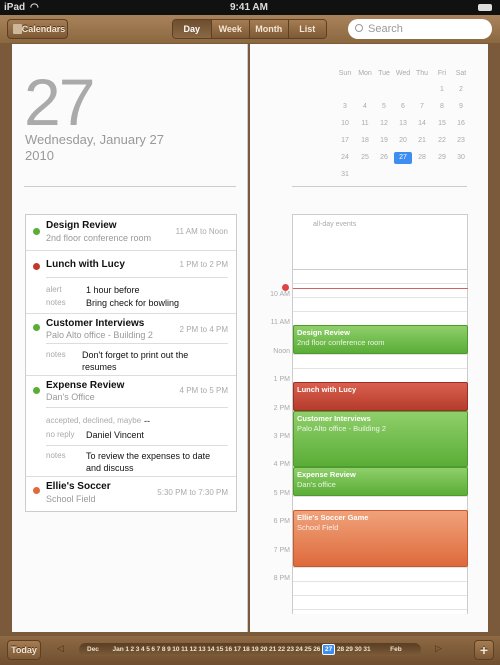  What do you see at coordinates (485, 7) in the screenshot?
I see `battery-icon` at bounding box center [485, 7].